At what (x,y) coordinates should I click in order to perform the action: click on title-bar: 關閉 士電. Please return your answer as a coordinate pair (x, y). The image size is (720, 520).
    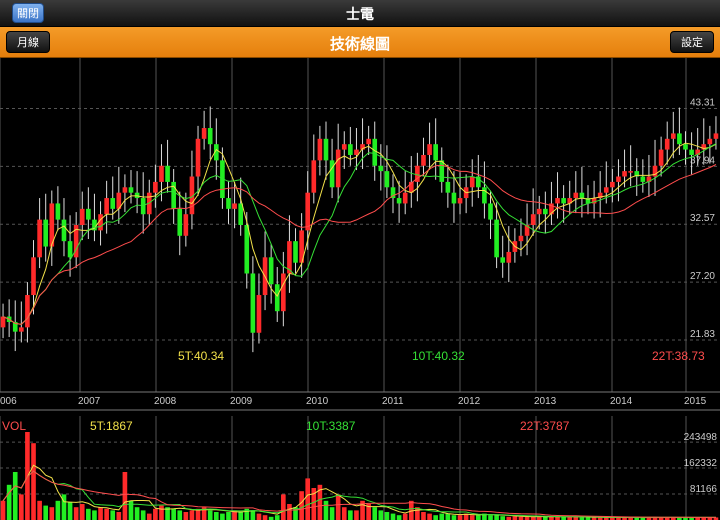
    Looking at the image, I should click on (360, 13).